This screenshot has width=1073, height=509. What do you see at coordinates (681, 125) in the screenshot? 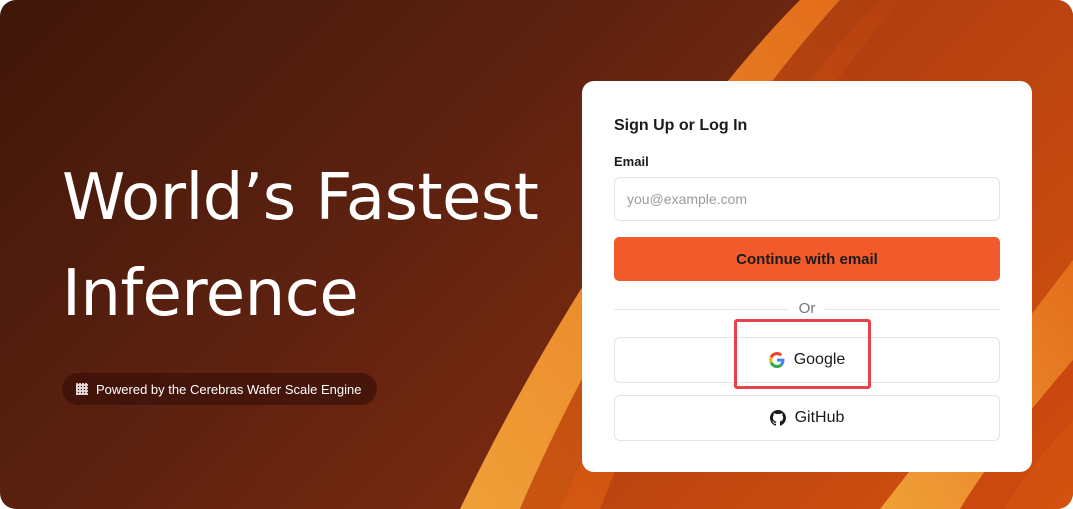
I see `signin-title: Sign Up or Log In` at bounding box center [681, 125].